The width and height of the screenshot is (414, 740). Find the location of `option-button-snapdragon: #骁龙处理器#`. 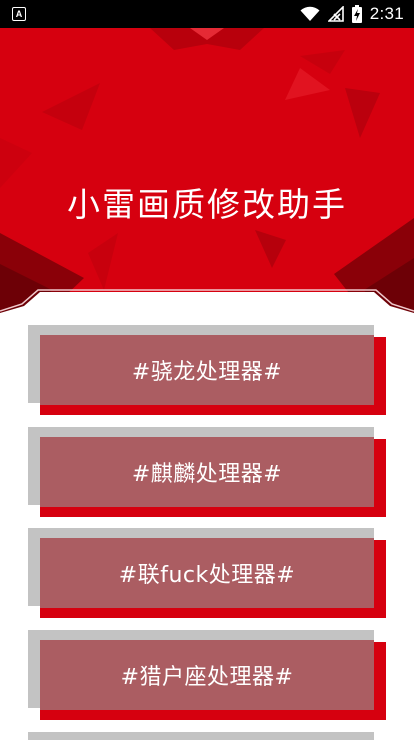

option-button-snapdragon: #骁龙处理器# is located at coordinates (207, 370).